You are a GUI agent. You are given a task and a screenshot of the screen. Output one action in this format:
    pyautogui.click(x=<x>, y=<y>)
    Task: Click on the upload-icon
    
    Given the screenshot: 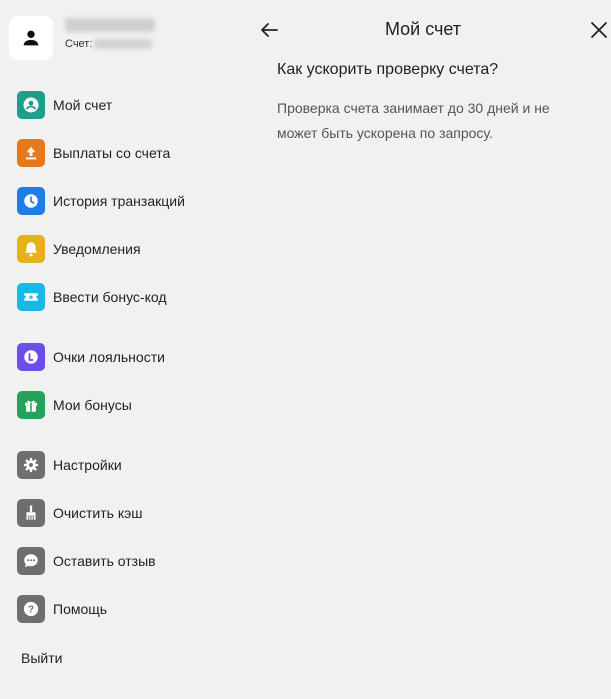 What is the action you would take?
    pyautogui.click(x=31, y=153)
    